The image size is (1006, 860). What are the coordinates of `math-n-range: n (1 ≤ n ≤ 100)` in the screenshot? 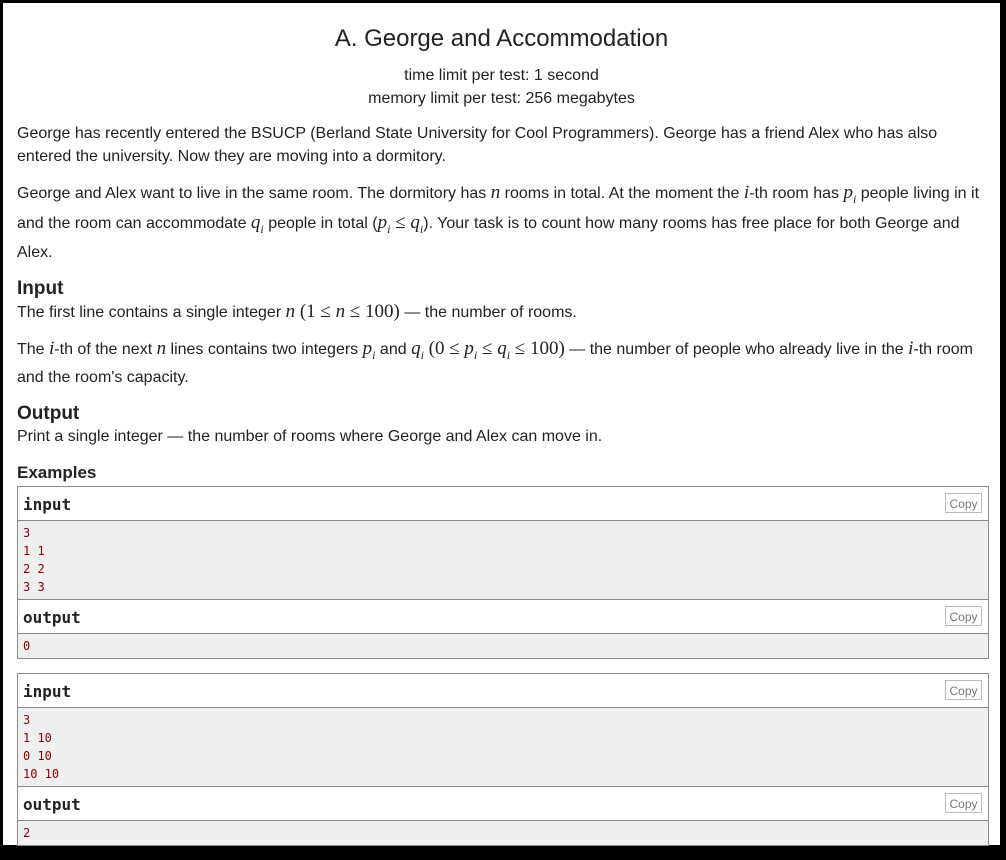 It's located at (342, 311).